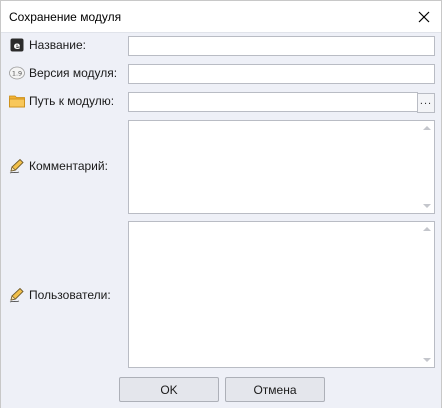 The height and width of the screenshot is (408, 442). I want to click on version-row-label: 1.9 Версия модуля:, so click(63, 73).